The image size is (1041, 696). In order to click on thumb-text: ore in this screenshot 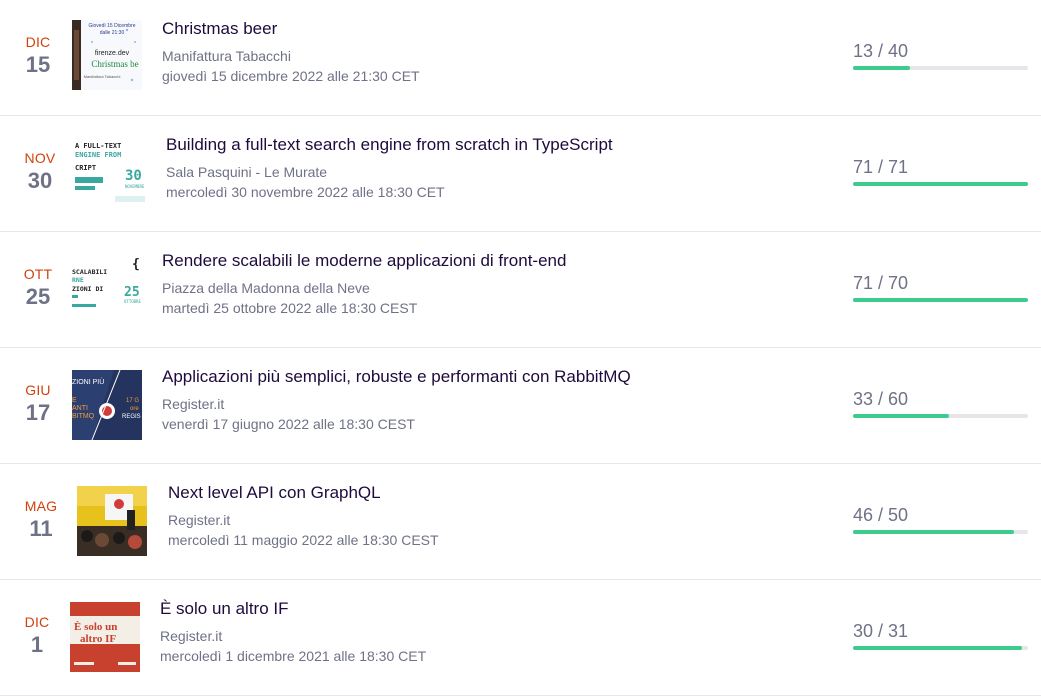, I will do `click(134, 409)`.